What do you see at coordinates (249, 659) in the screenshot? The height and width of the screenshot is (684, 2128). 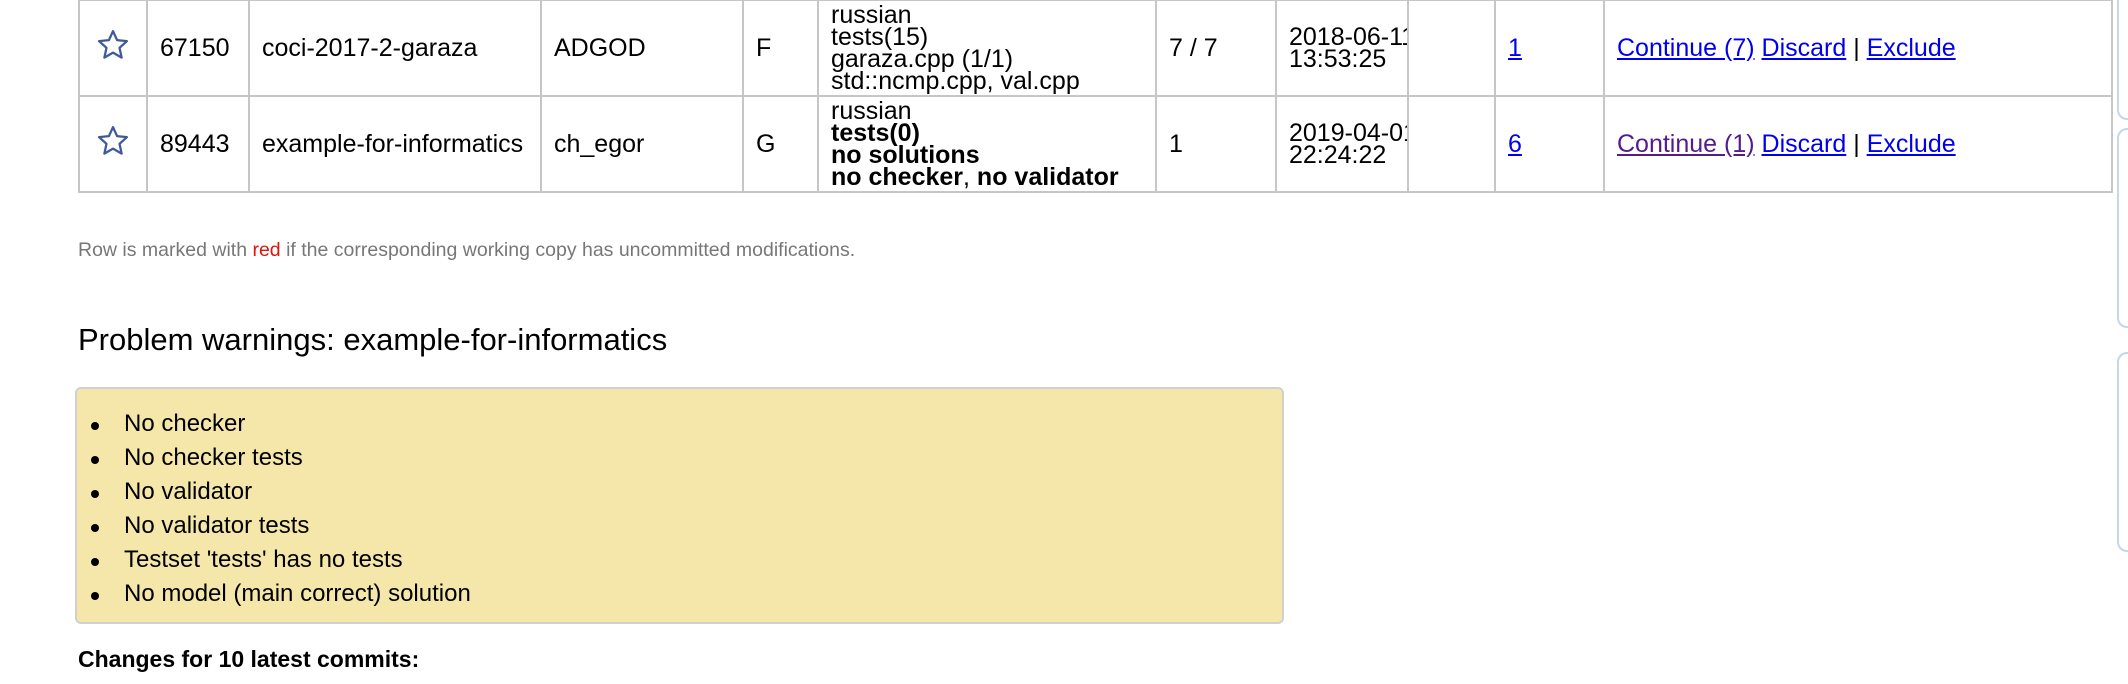 I see `changes-title: Changes for 10 latest commits:` at bounding box center [249, 659].